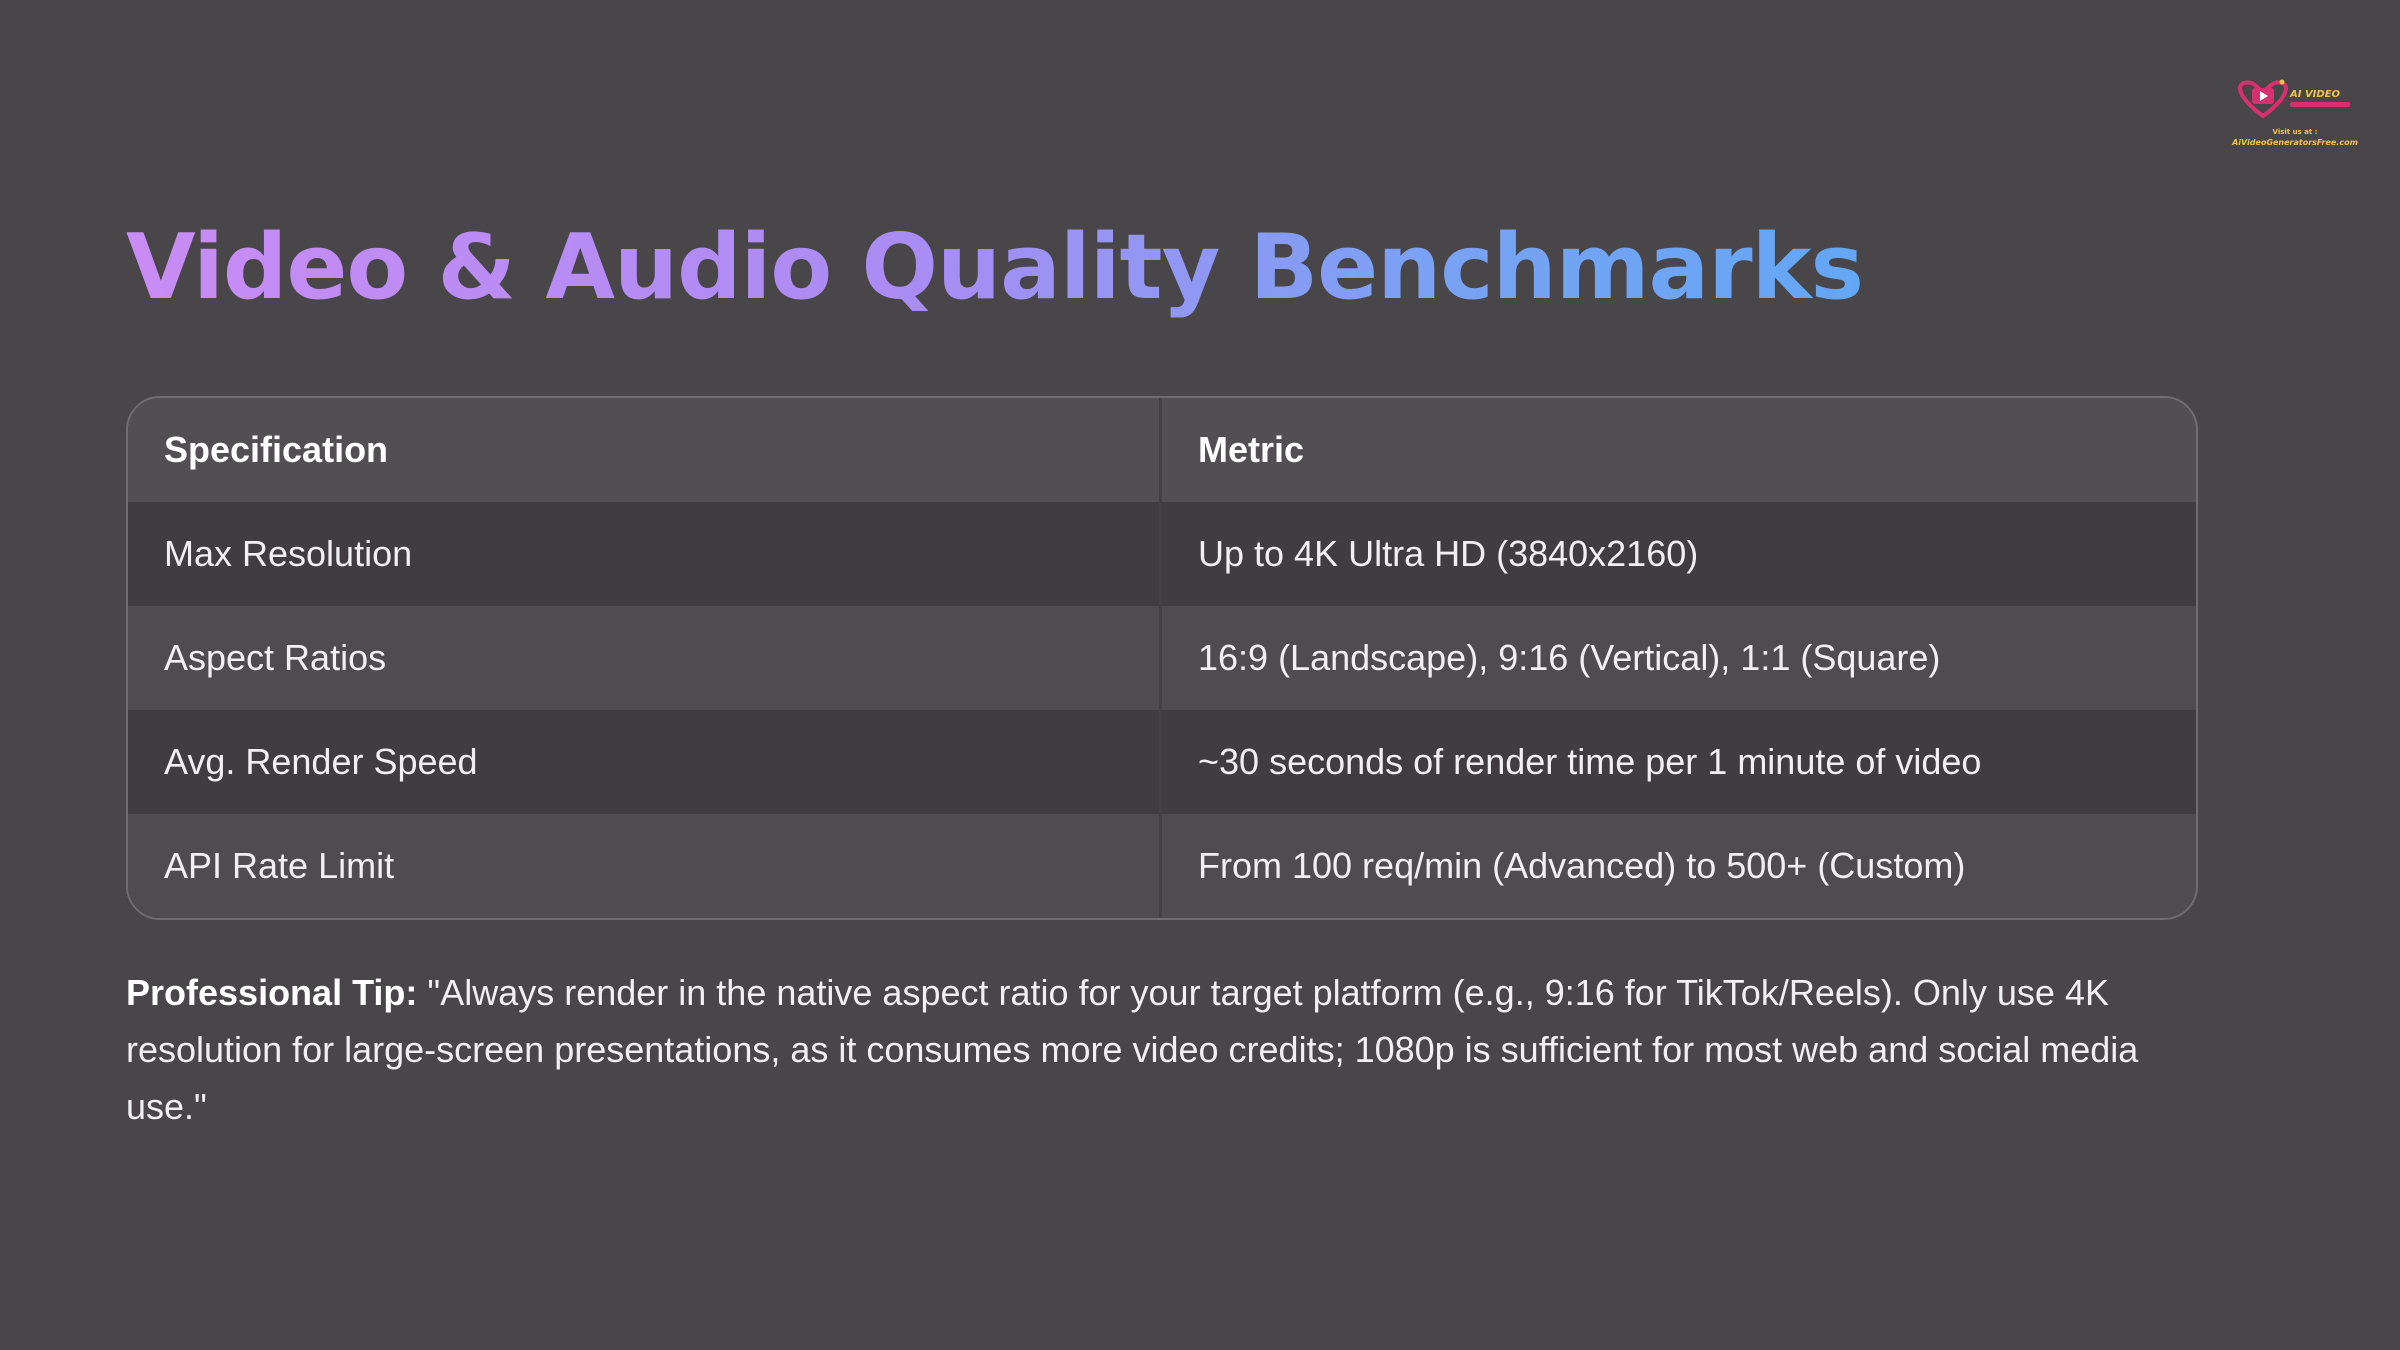 The width and height of the screenshot is (2400, 1350). I want to click on table-cell-spec: Max Resolution, so click(645, 554).